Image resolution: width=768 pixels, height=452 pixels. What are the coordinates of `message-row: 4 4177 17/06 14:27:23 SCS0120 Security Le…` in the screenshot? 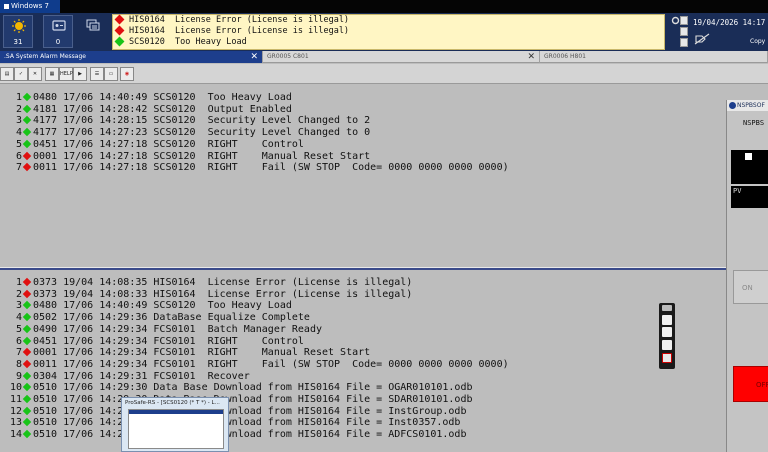 It's located at (185, 133).